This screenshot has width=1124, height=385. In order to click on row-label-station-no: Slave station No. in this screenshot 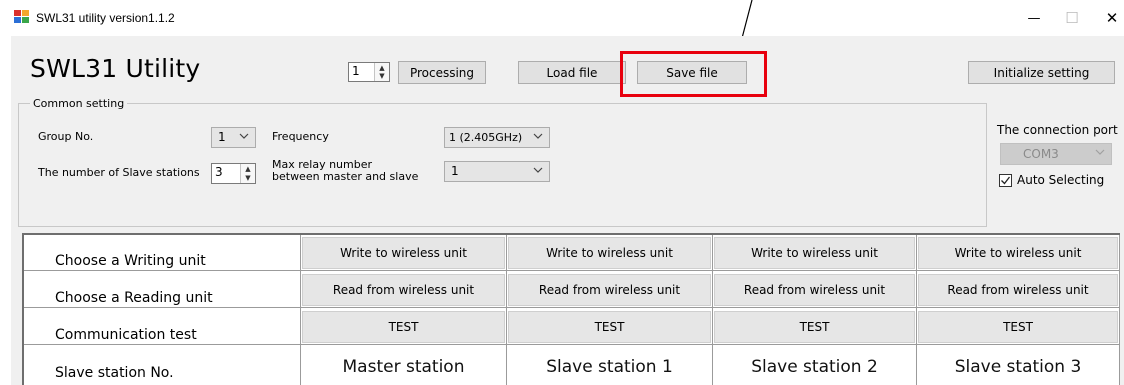, I will do `click(114, 373)`.